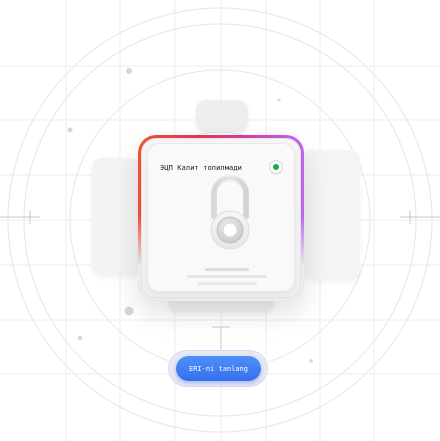 This screenshot has height=441, width=440. I want to click on status-dot-icon, so click(276, 167).